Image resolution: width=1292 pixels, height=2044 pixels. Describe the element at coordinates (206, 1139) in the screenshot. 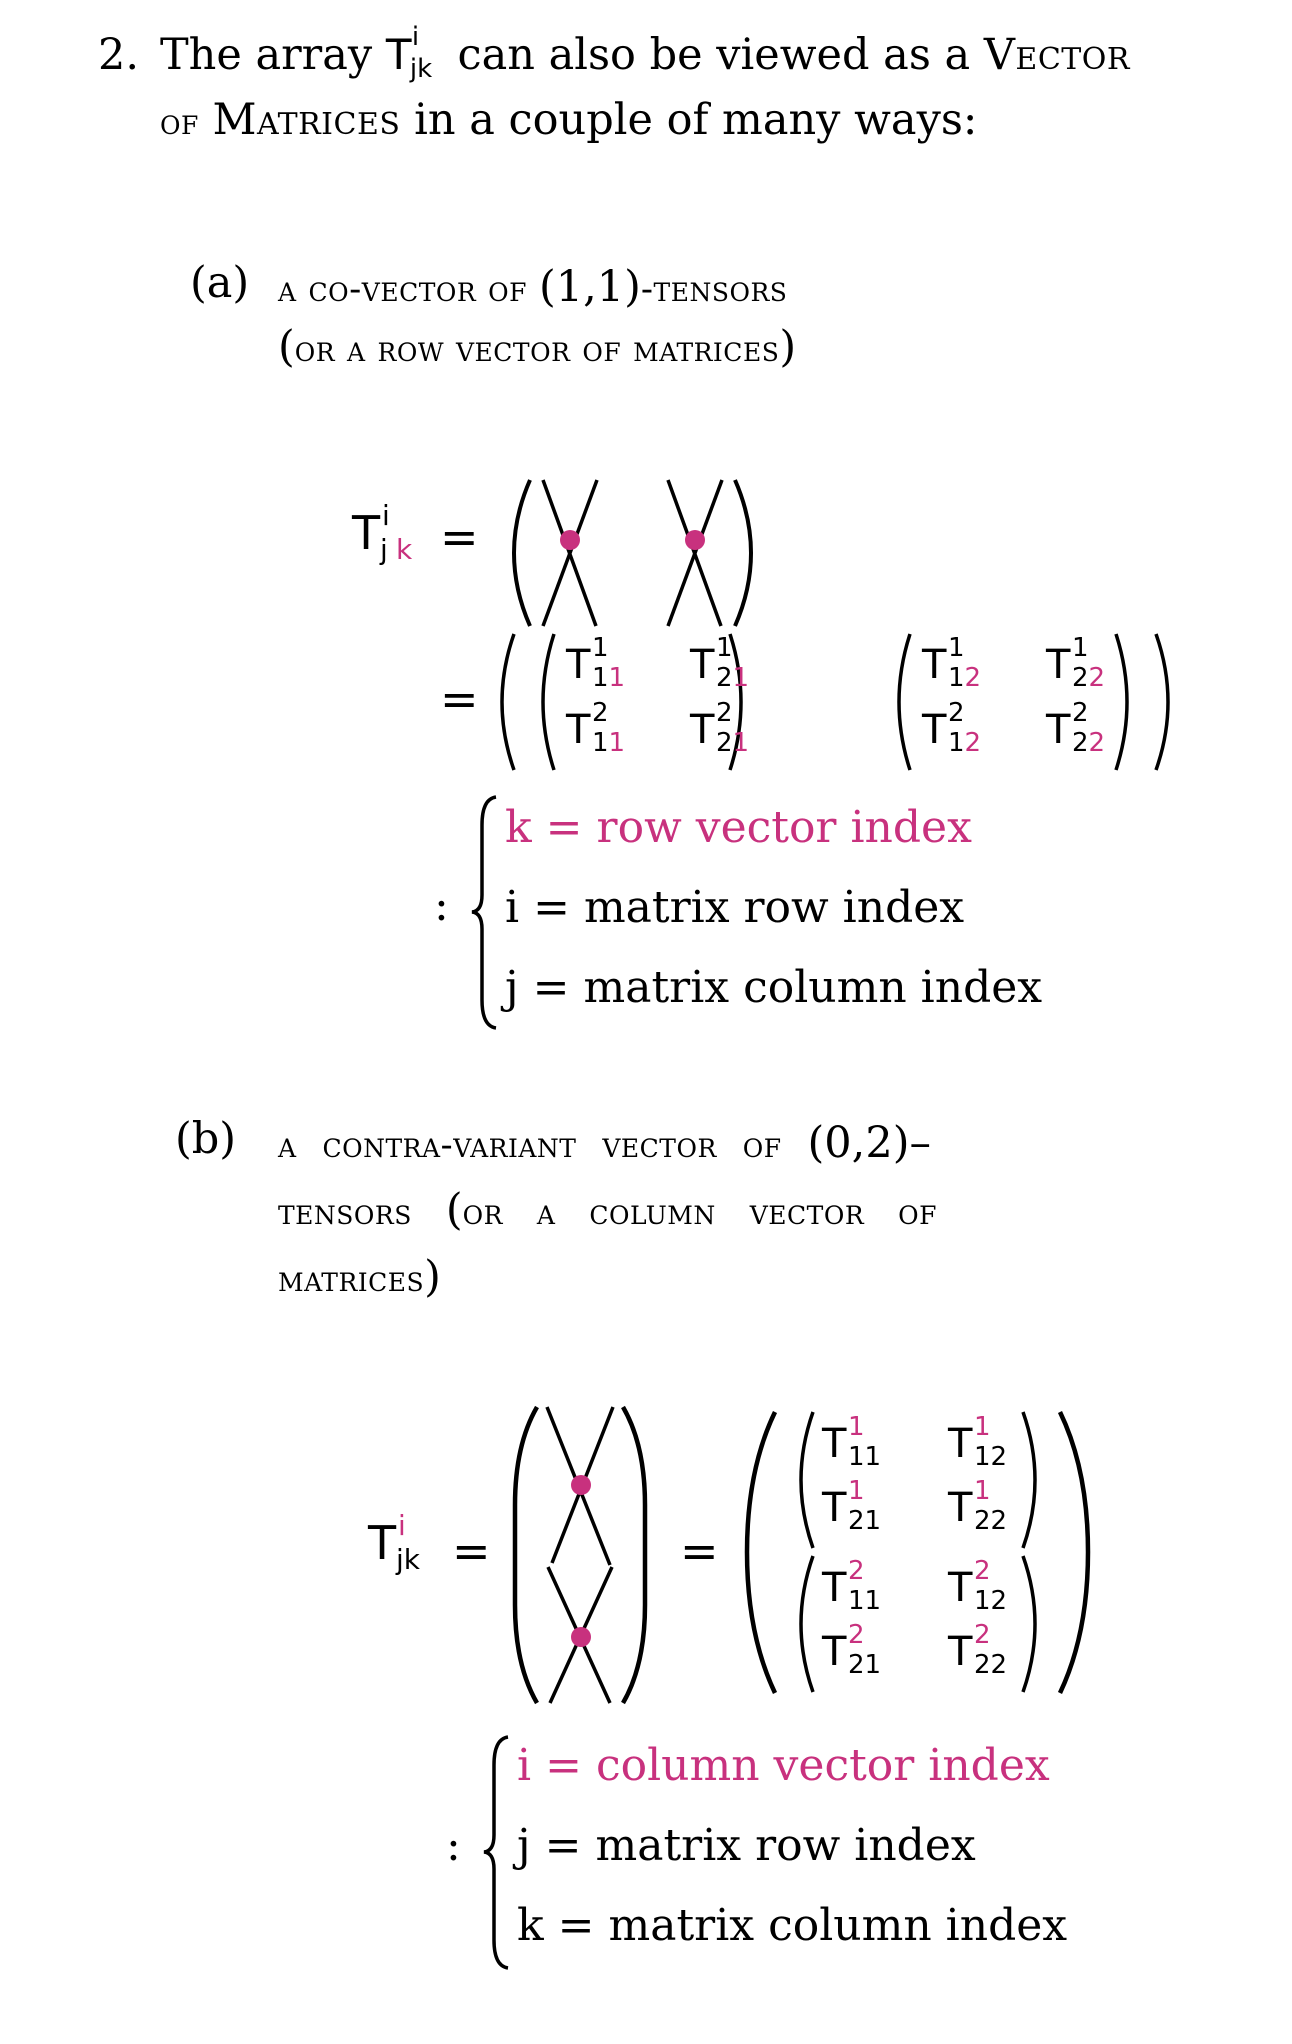

I see `section-b-label: (b)` at that location.